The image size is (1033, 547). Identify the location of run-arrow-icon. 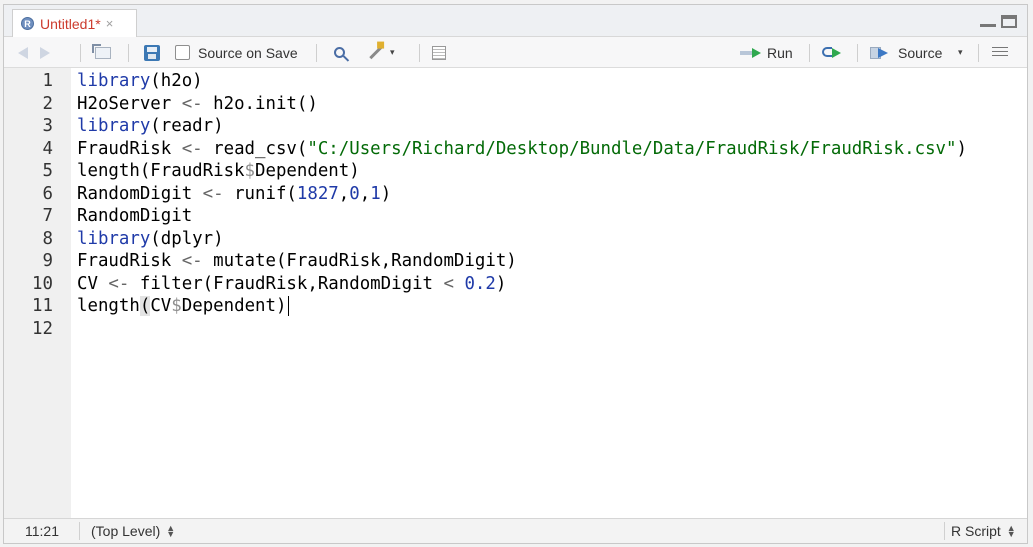
(751, 52).